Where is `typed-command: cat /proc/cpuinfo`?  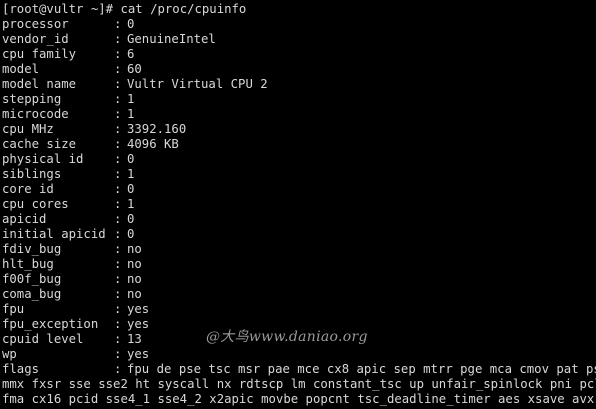 typed-command: cat /proc/cpuinfo is located at coordinates (180, 9).